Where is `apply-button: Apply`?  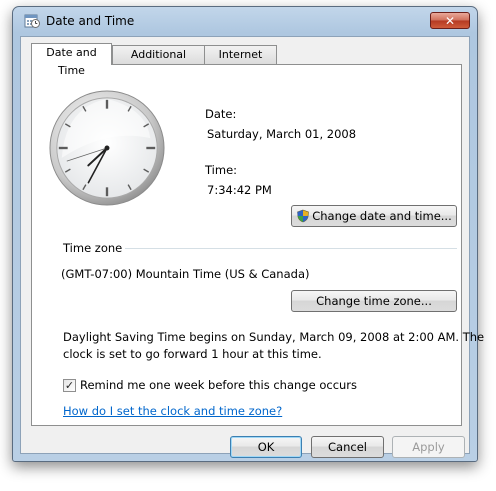
apply-button: Apply is located at coordinates (428, 447).